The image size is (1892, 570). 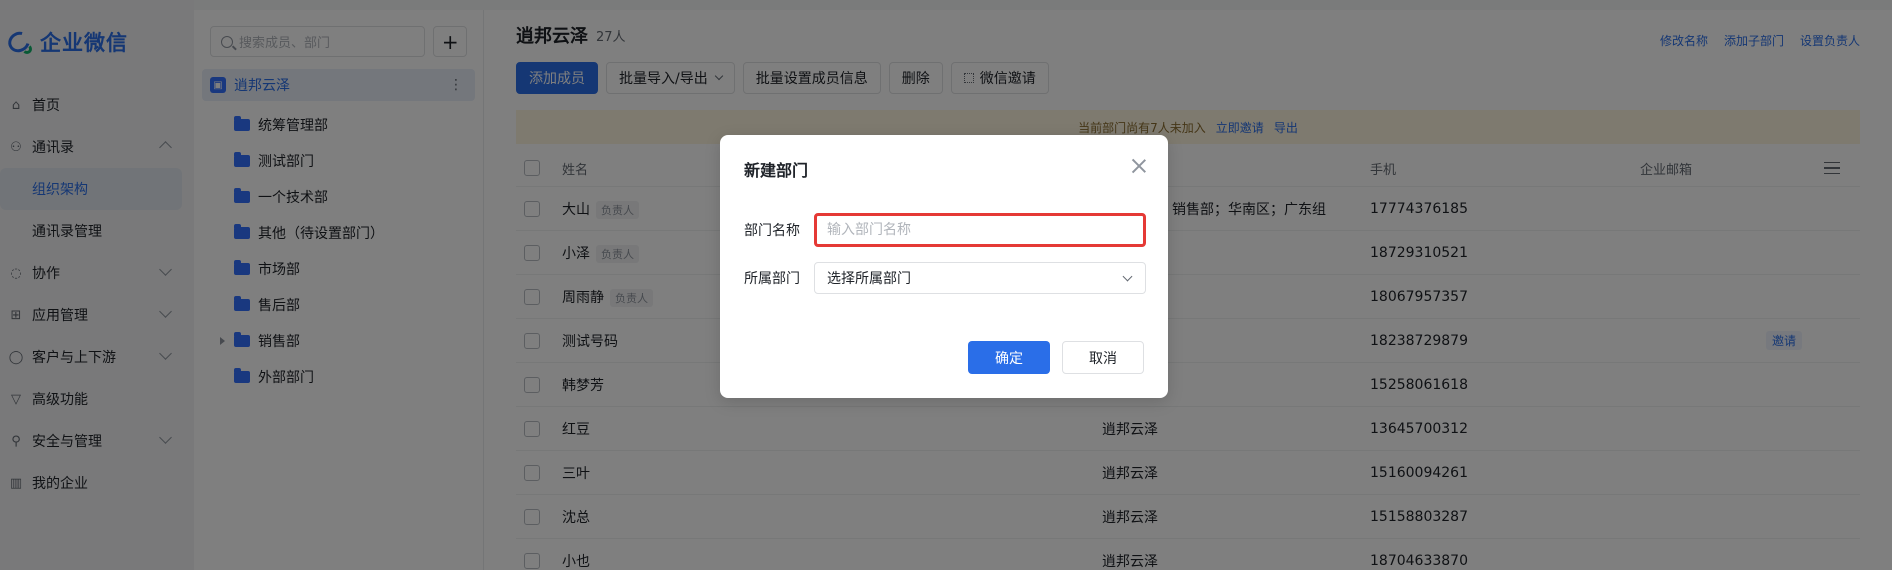 What do you see at coordinates (980, 278) in the screenshot?
I see `parent-dept-select: 选择所属部门` at bounding box center [980, 278].